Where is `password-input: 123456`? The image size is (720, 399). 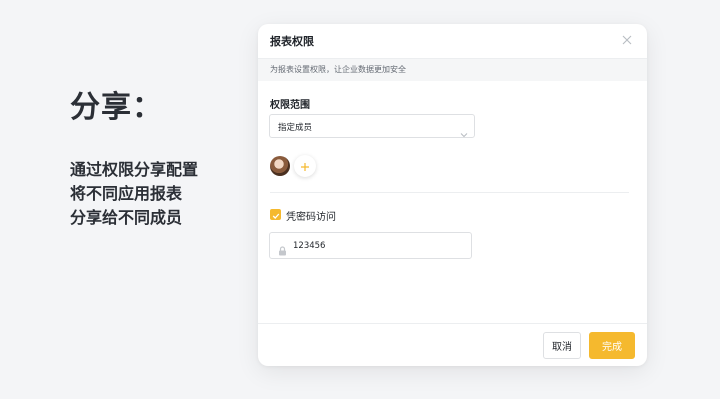 password-input: 123456 is located at coordinates (370, 245).